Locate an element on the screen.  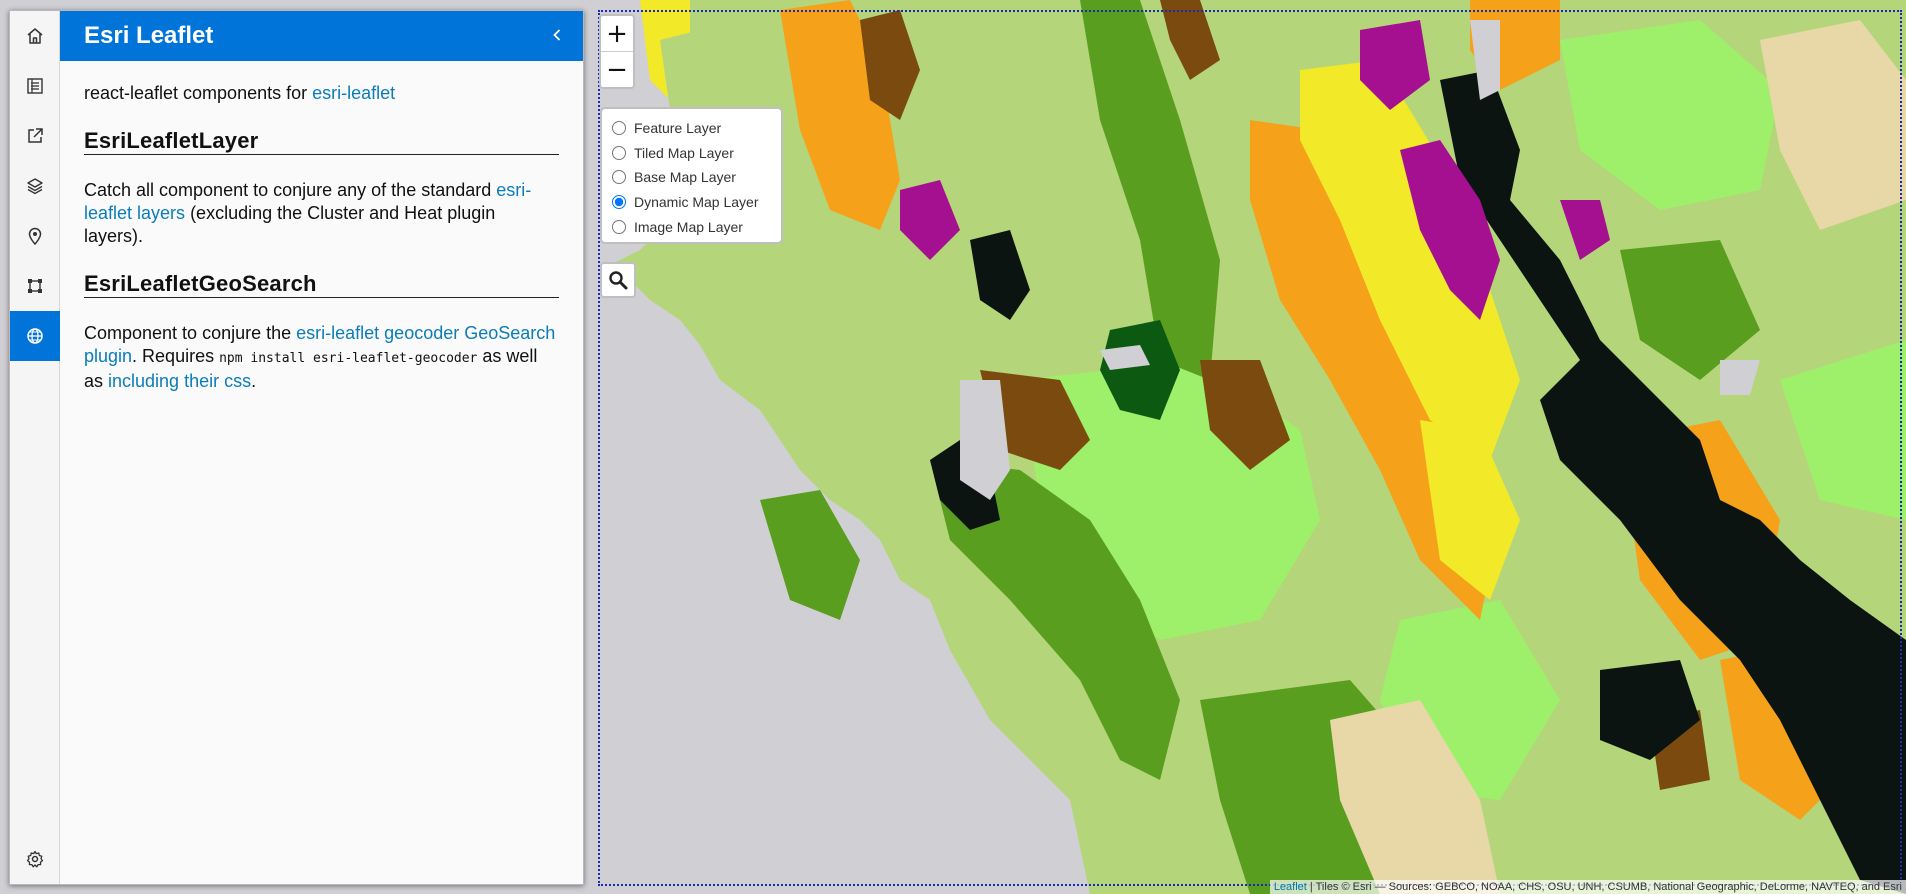
sidebar-tabs is located at coordinates (35, 447).